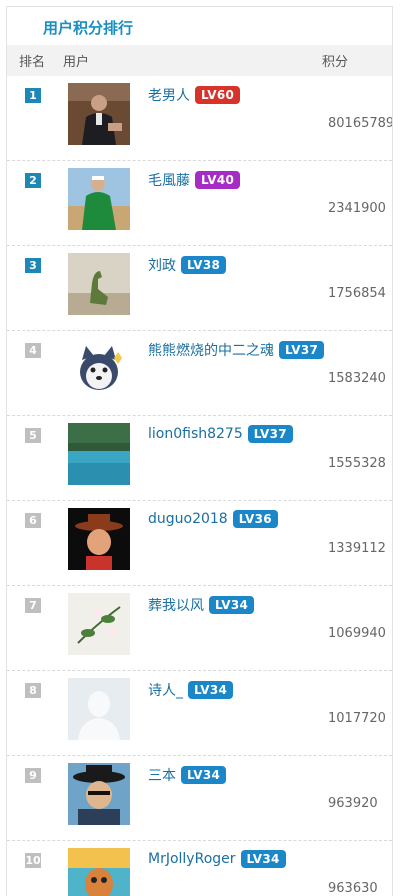 Image resolution: width=403 pixels, height=896 pixels. Describe the element at coordinates (33, 95) in the screenshot. I see `rank-badge: 1` at that location.